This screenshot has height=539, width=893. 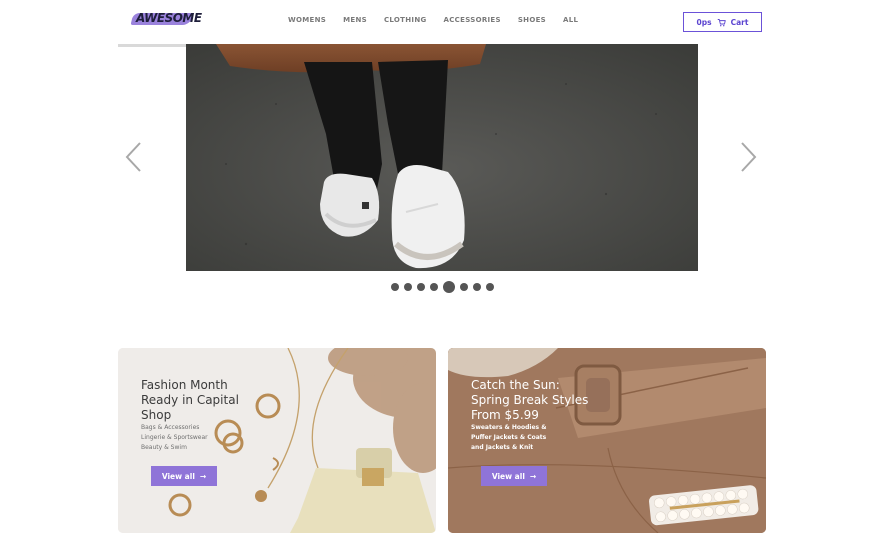 I want to click on nav-item-shoes: SHOES, so click(x=532, y=20).